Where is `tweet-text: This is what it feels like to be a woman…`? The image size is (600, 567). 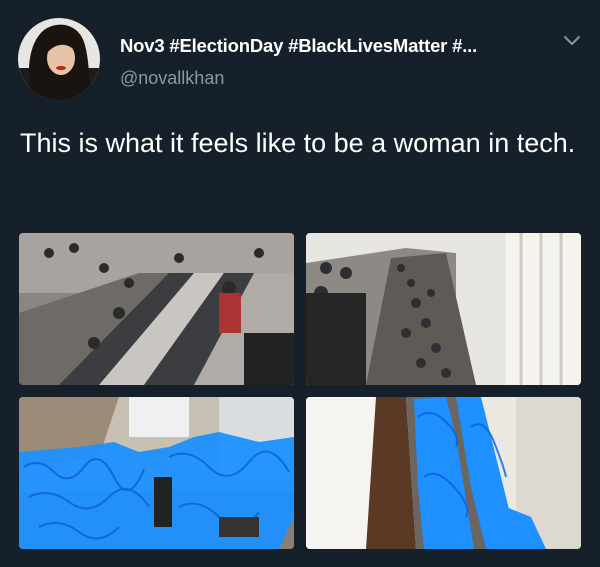
tweet-text: This is what it feels like to be a woman… is located at coordinates (298, 143).